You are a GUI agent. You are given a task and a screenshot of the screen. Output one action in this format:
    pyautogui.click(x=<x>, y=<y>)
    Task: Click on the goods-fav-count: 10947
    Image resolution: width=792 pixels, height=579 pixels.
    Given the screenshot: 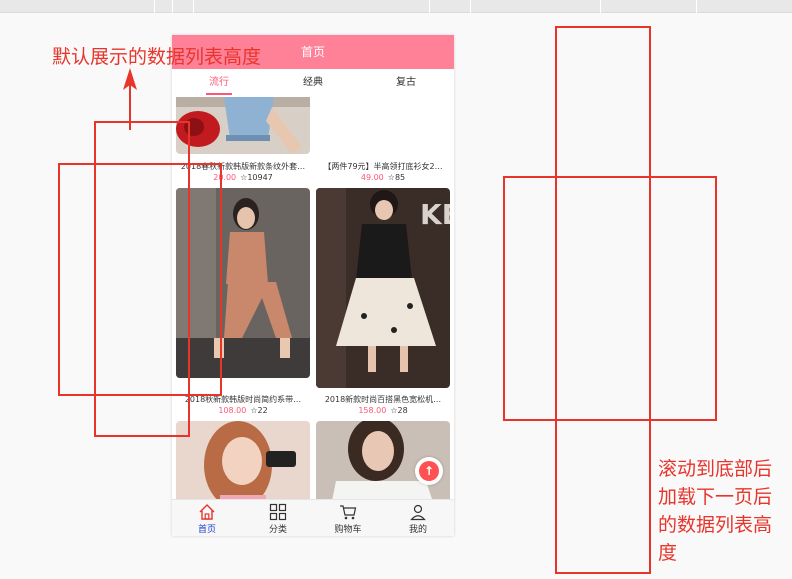 What is the action you would take?
    pyautogui.click(x=260, y=177)
    